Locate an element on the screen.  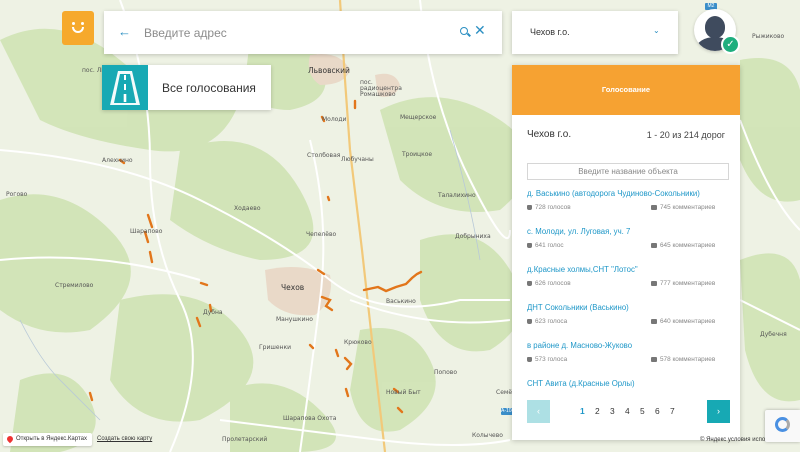
place-label: Шарапова Охота is located at coordinates (310, 418).